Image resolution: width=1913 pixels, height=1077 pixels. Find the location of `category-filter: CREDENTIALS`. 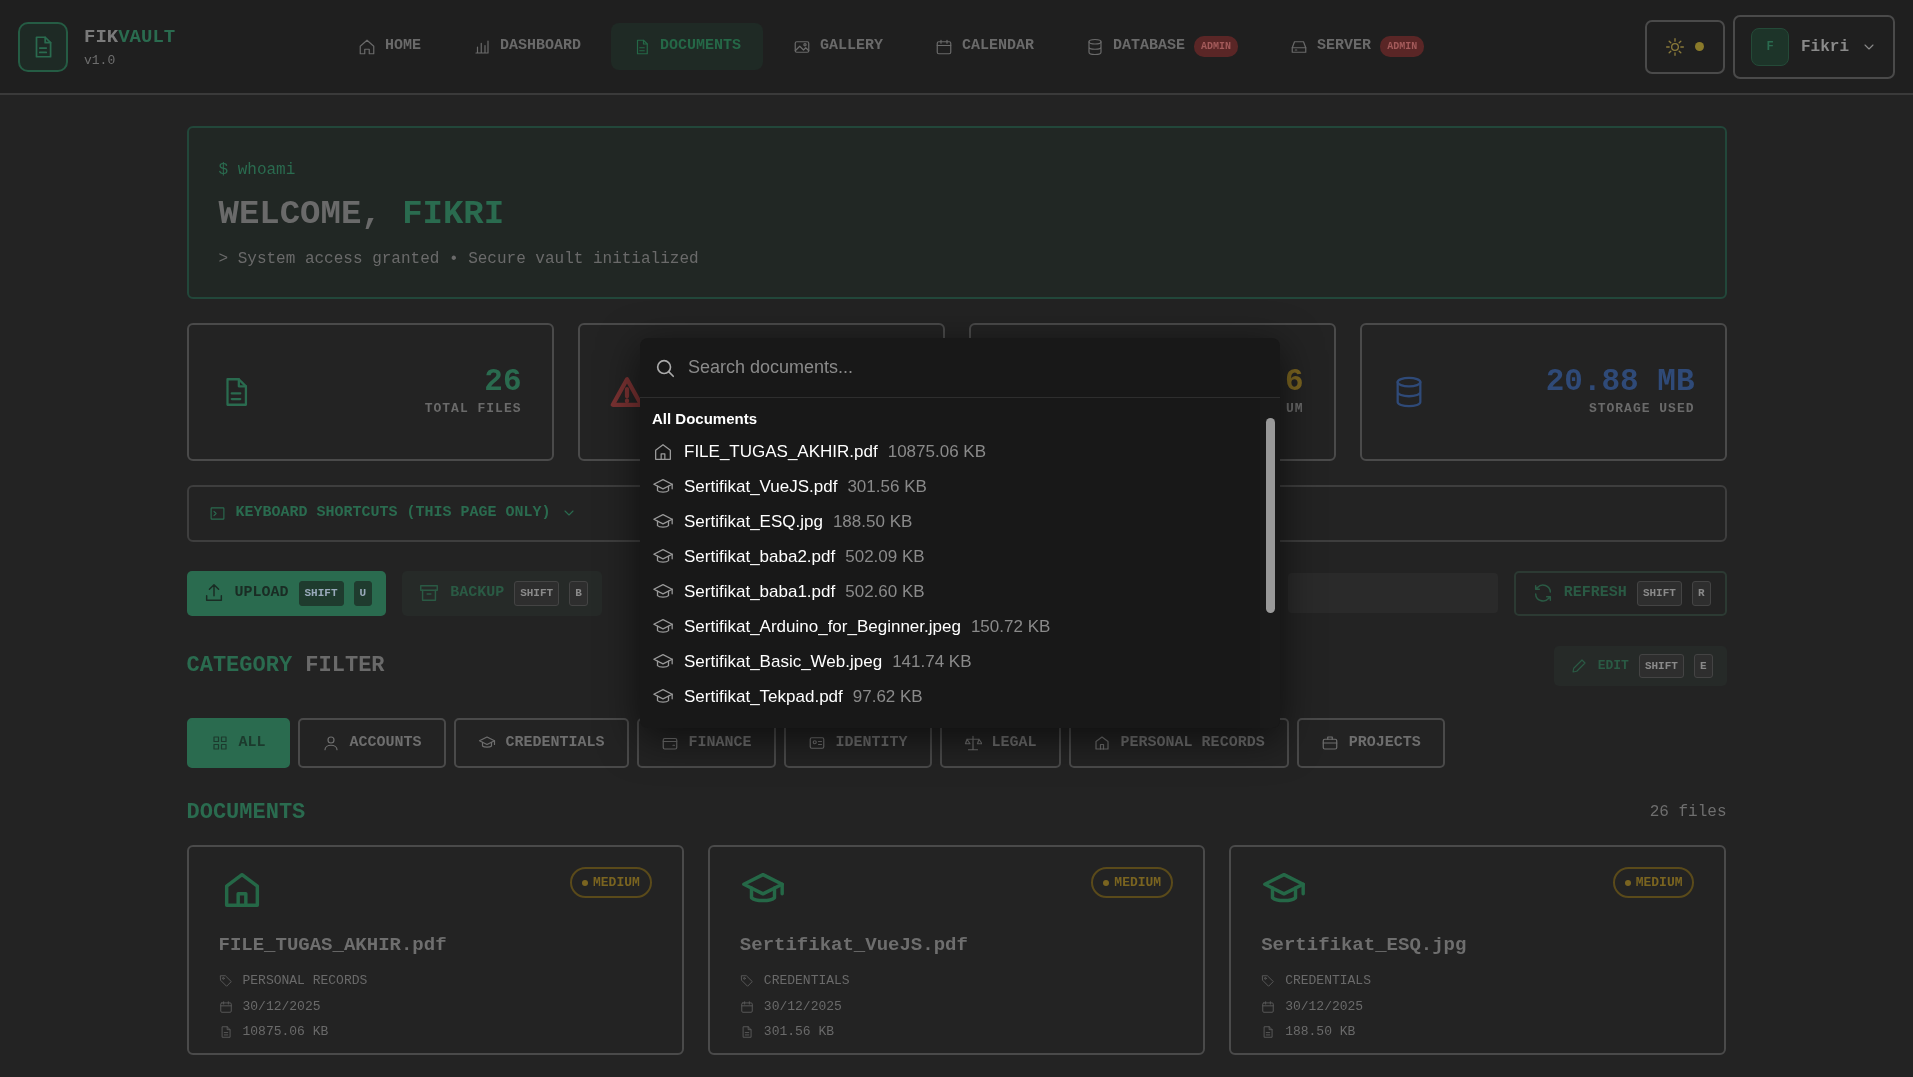

category-filter: CREDENTIALS is located at coordinates (541, 742).